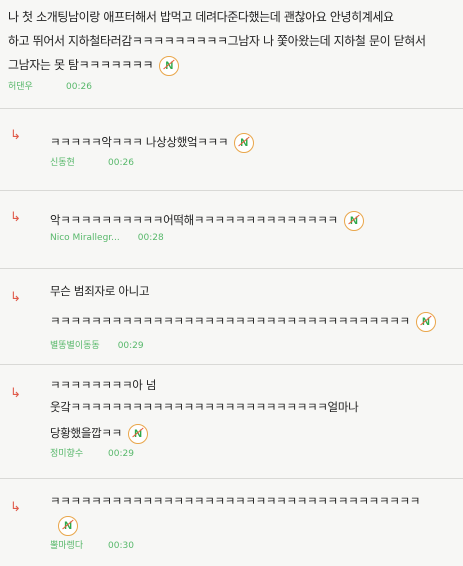 This screenshot has width=463, height=566. Describe the element at coordinates (231, 85) in the screenshot. I see `comment-meta: 허댄우 00:26` at that location.